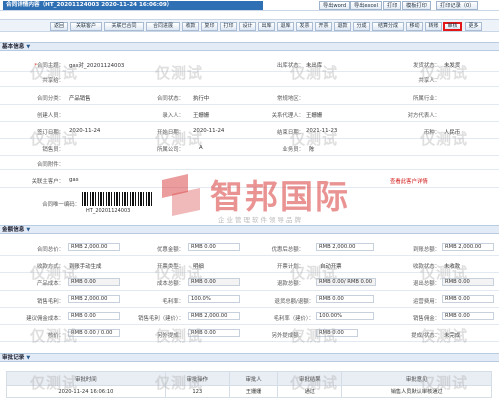 The width and height of the screenshot is (499, 405). What do you see at coordinates (45, 319) in the screenshot?
I see `suggested-commission-label: 建议佣金成本：` at bounding box center [45, 319].